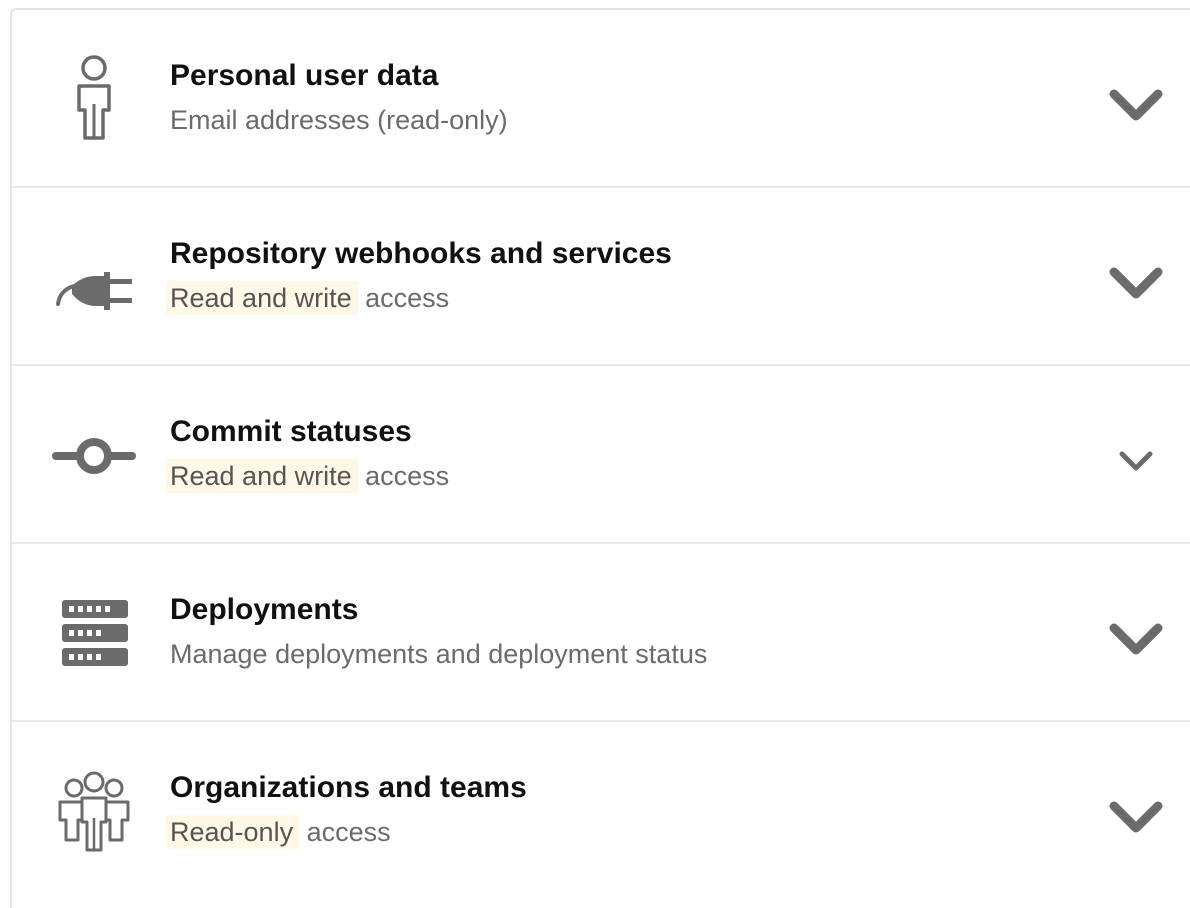 Image resolution: width=1190 pixels, height=908 pixels. What do you see at coordinates (304, 75) in the screenshot?
I see `permission-title: Personal user data` at bounding box center [304, 75].